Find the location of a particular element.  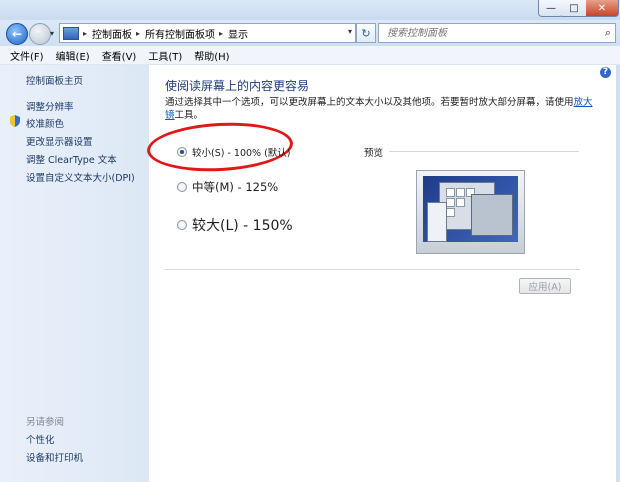

address-dropdown-icon: ▾ is located at coordinates (350, 31).